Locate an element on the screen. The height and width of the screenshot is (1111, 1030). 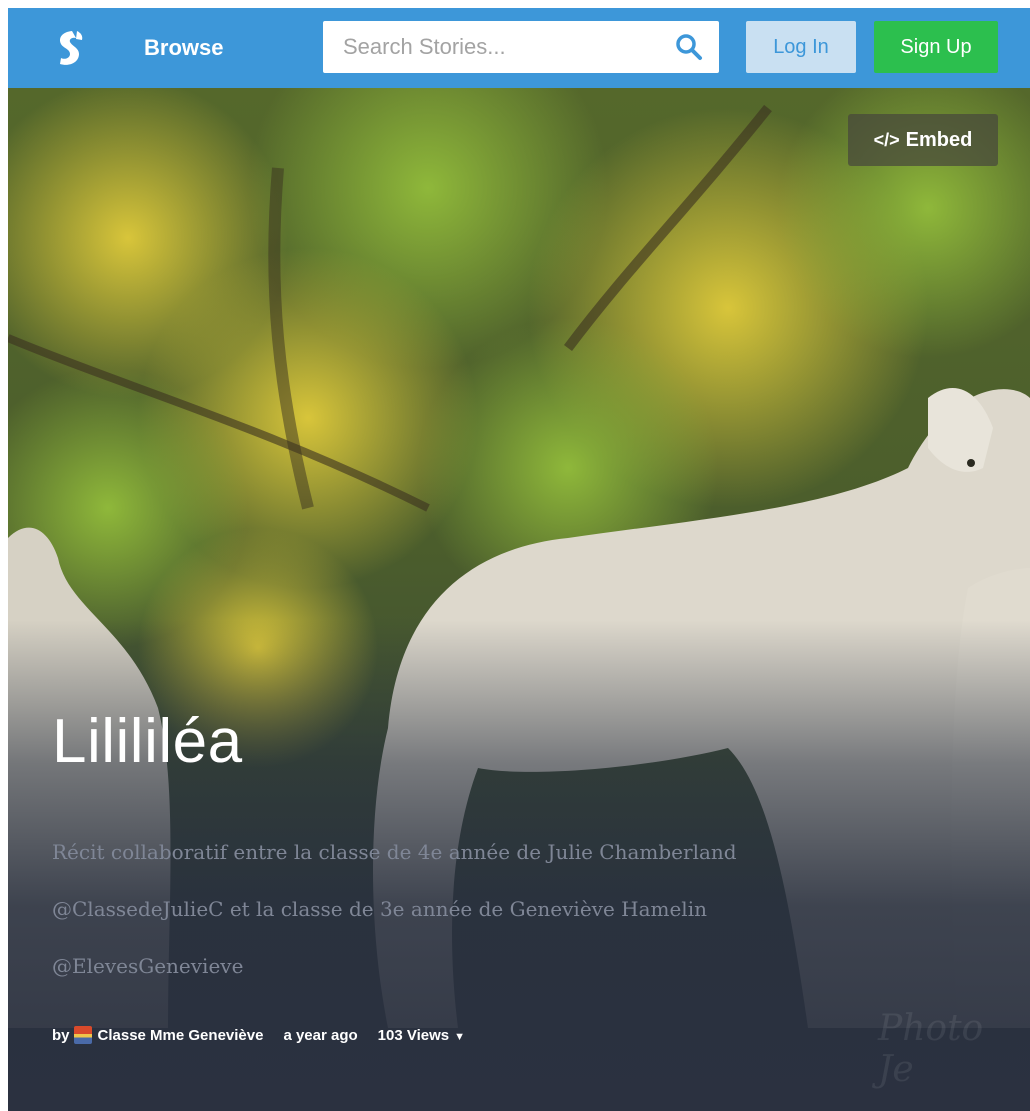
search-box is located at coordinates (521, 47).